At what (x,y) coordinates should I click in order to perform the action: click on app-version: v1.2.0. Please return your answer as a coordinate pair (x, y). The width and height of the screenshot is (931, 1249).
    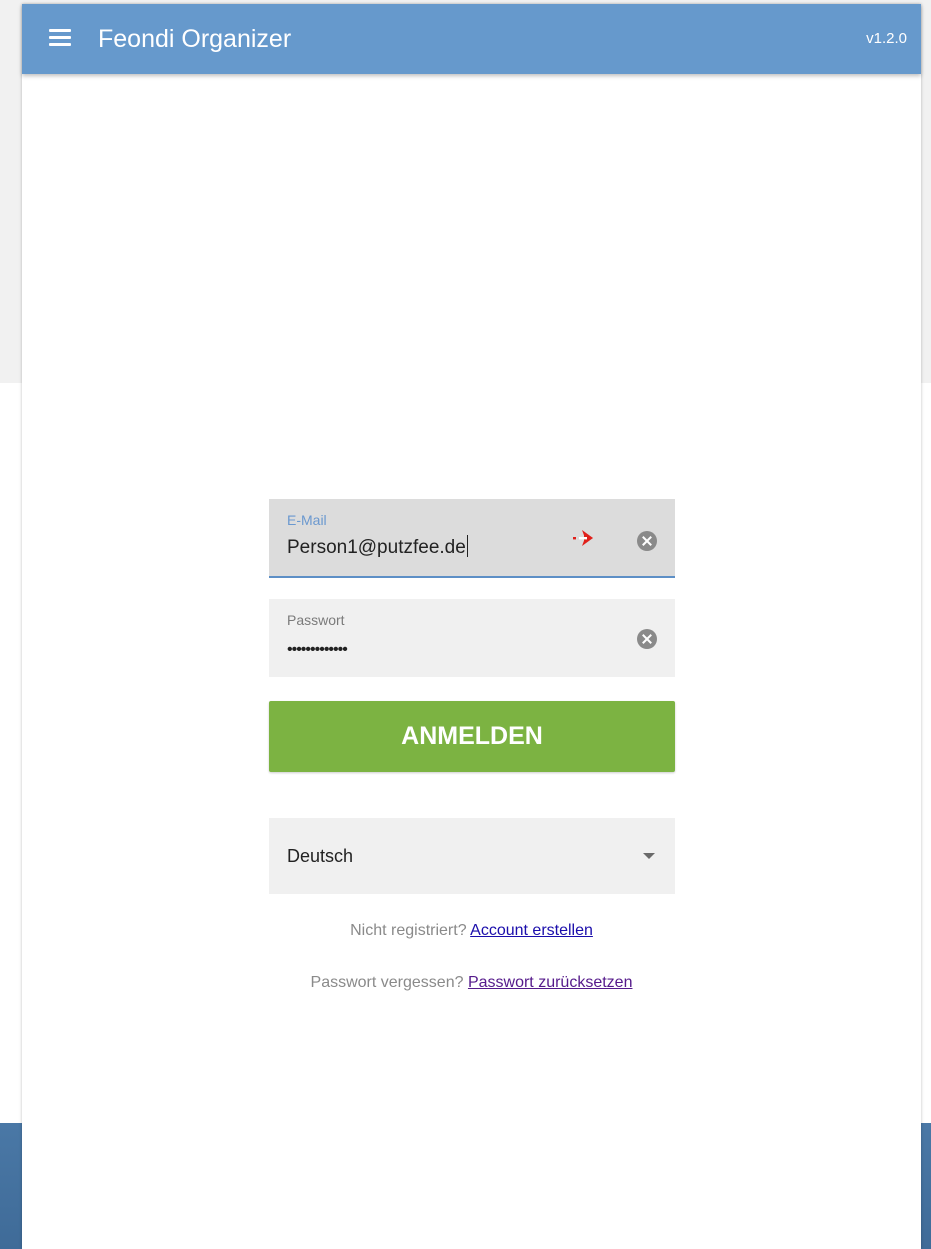
    Looking at the image, I should click on (886, 38).